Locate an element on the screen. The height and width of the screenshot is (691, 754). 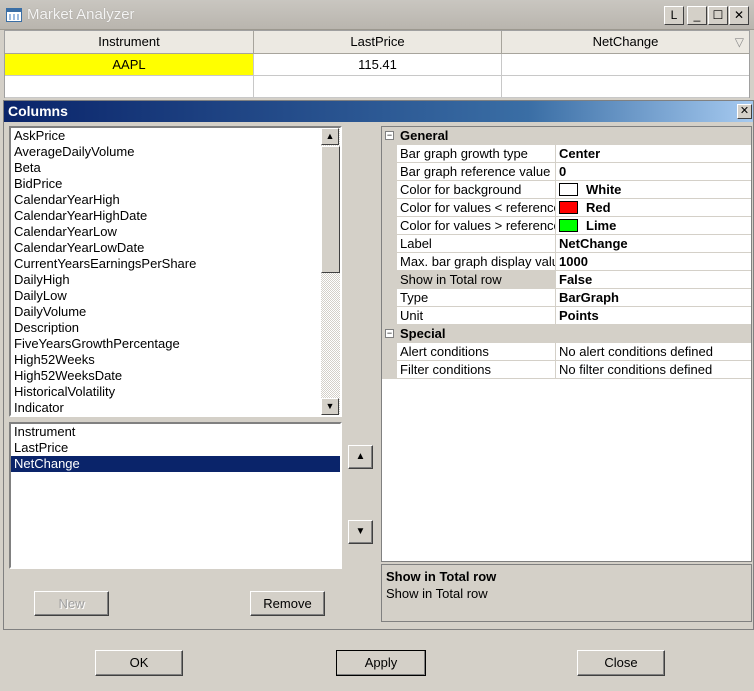
property-value: False is located at coordinates (653, 280).